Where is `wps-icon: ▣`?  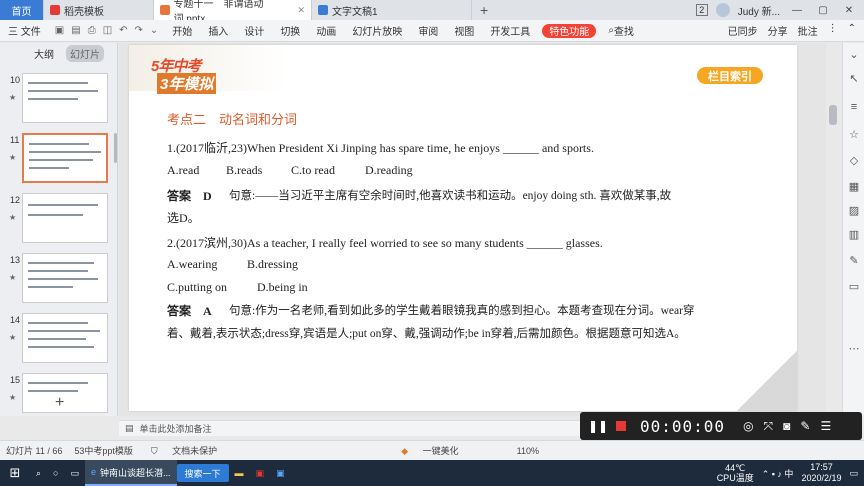 wps-icon: ▣ is located at coordinates (260, 473).